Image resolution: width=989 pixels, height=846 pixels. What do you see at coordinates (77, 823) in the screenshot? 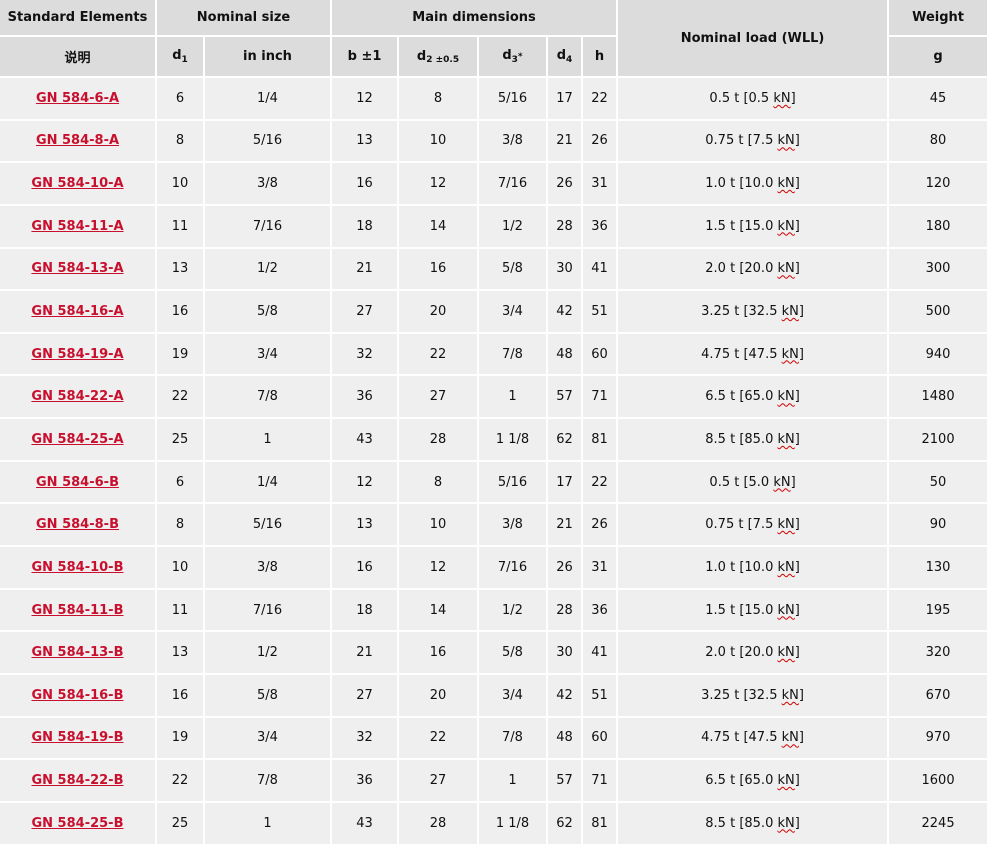
I see `standard-element-link: GN 584-25-B` at bounding box center [77, 823].